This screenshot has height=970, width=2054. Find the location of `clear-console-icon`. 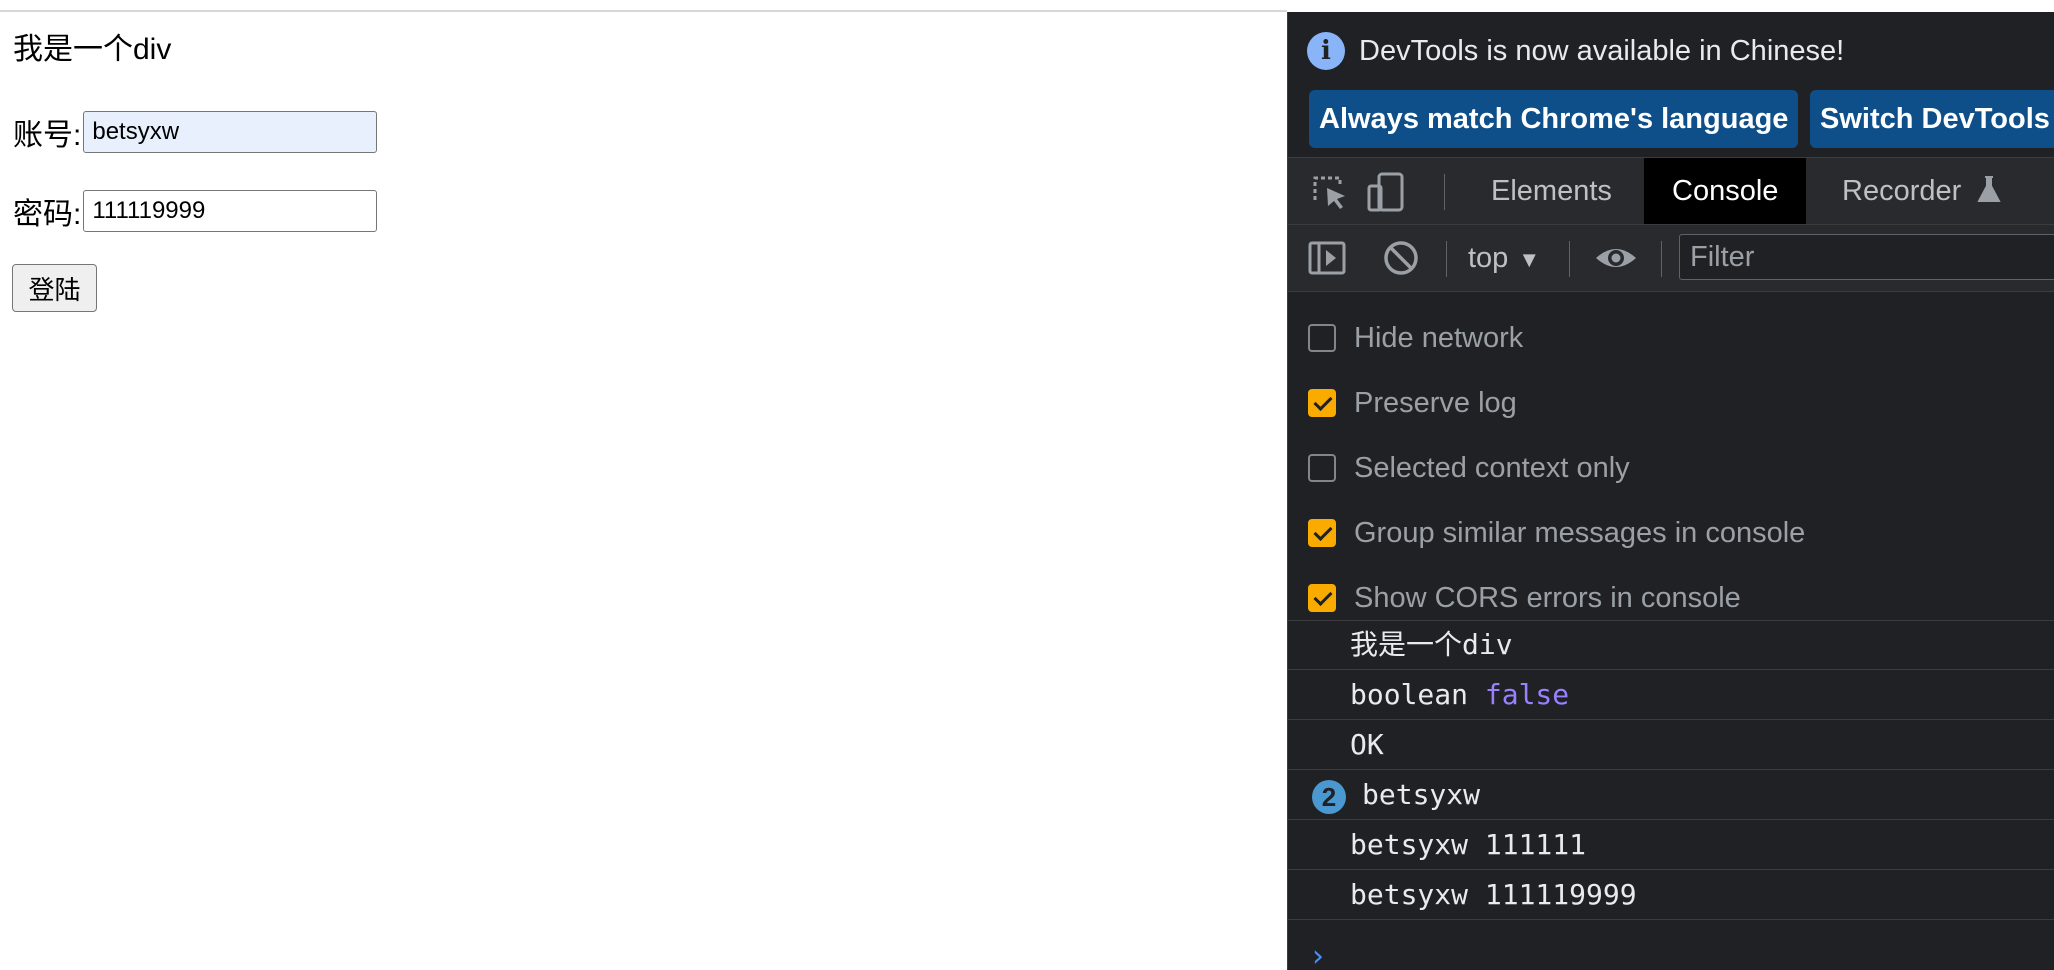

clear-console-icon is located at coordinates (1401, 258).